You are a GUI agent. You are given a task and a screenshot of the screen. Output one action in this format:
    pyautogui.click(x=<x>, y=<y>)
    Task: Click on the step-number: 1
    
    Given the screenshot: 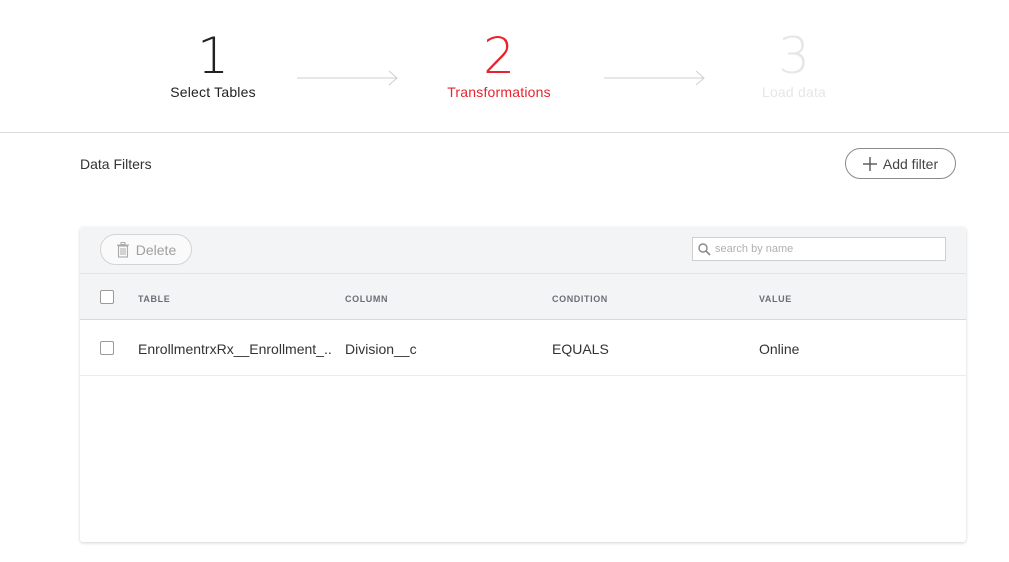 What is the action you would take?
    pyautogui.click(x=213, y=56)
    